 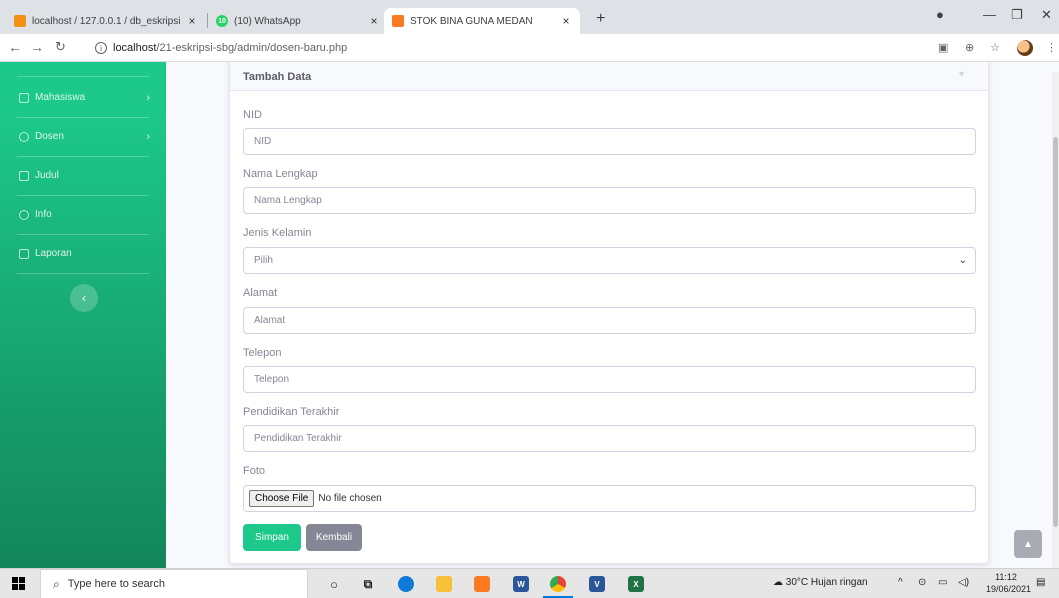 What do you see at coordinates (1055, 332) in the screenshot?
I see `scrollbar-thumb` at bounding box center [1055, 332].